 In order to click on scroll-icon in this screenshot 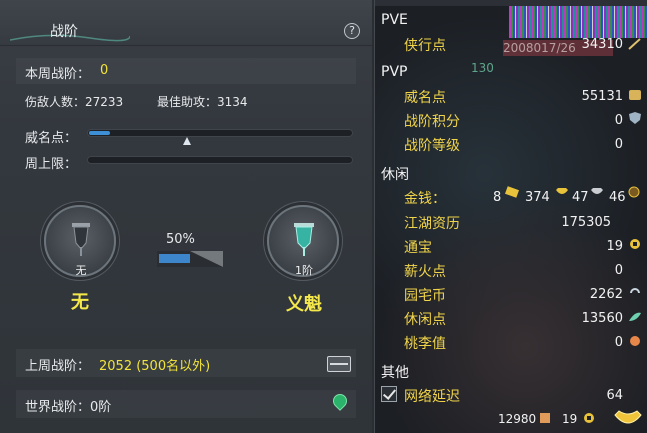, I will do `click(545, 418)`.